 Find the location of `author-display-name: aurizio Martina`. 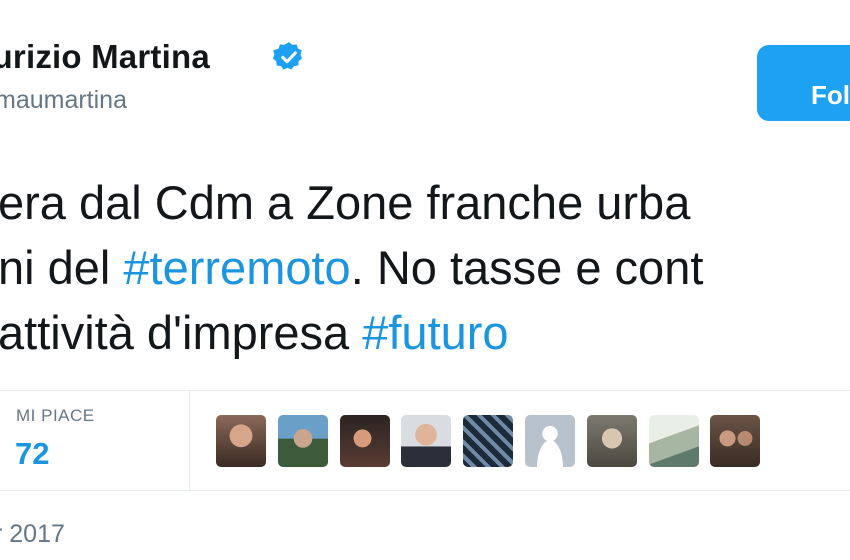

author-display-name: aurizio Martina is located at coordinates (105, 57).